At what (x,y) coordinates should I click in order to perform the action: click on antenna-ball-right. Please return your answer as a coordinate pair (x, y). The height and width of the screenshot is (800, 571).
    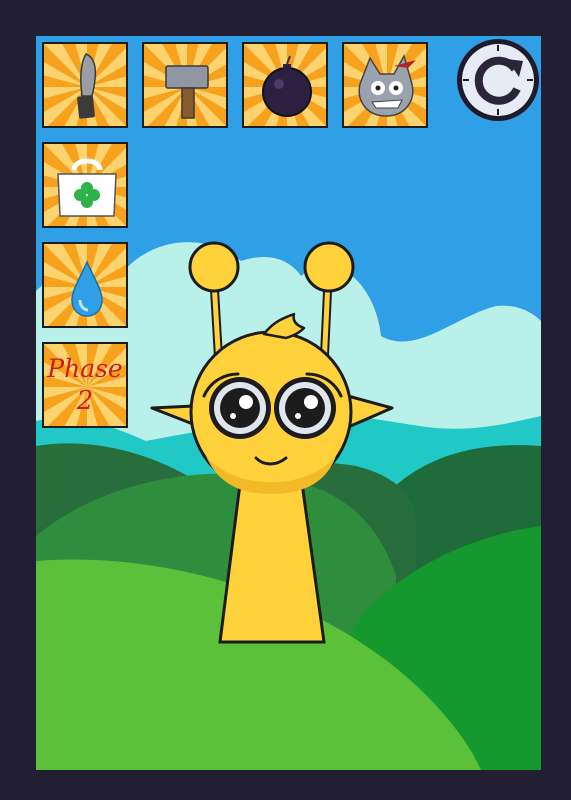
    Looking at the image, I should click on (329, 267).